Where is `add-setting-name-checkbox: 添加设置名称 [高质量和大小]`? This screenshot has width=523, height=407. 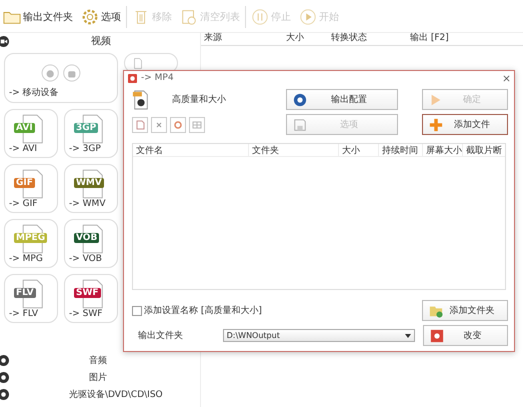
add-setting-name-checkbox: 添加设置名称 [高质量和大小] is located at coordinates (197, 310).